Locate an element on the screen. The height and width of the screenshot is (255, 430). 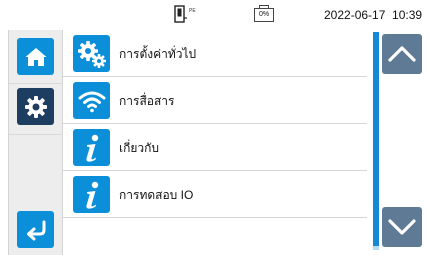
gear-icon is located at coordinates (35, 106).